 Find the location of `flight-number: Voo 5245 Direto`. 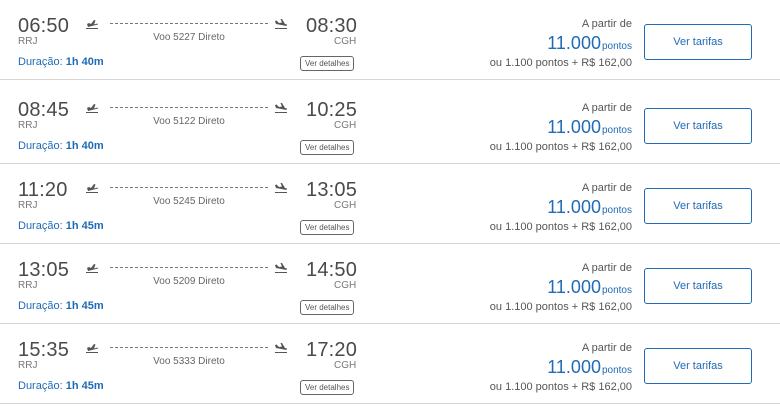

flight-number: Voo 5245 Direto is located at coordinates (189, 201).